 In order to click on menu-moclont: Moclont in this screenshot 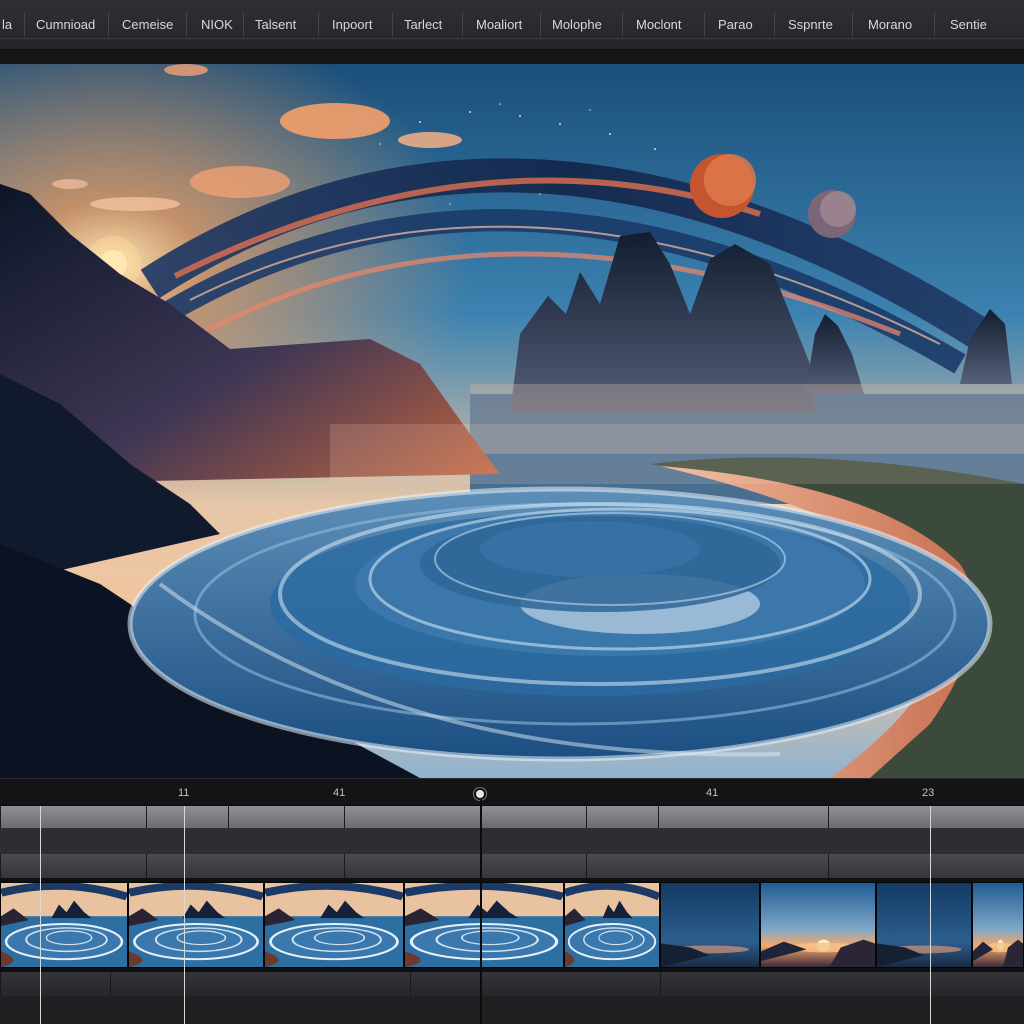, I will do `click(659, 25)`.